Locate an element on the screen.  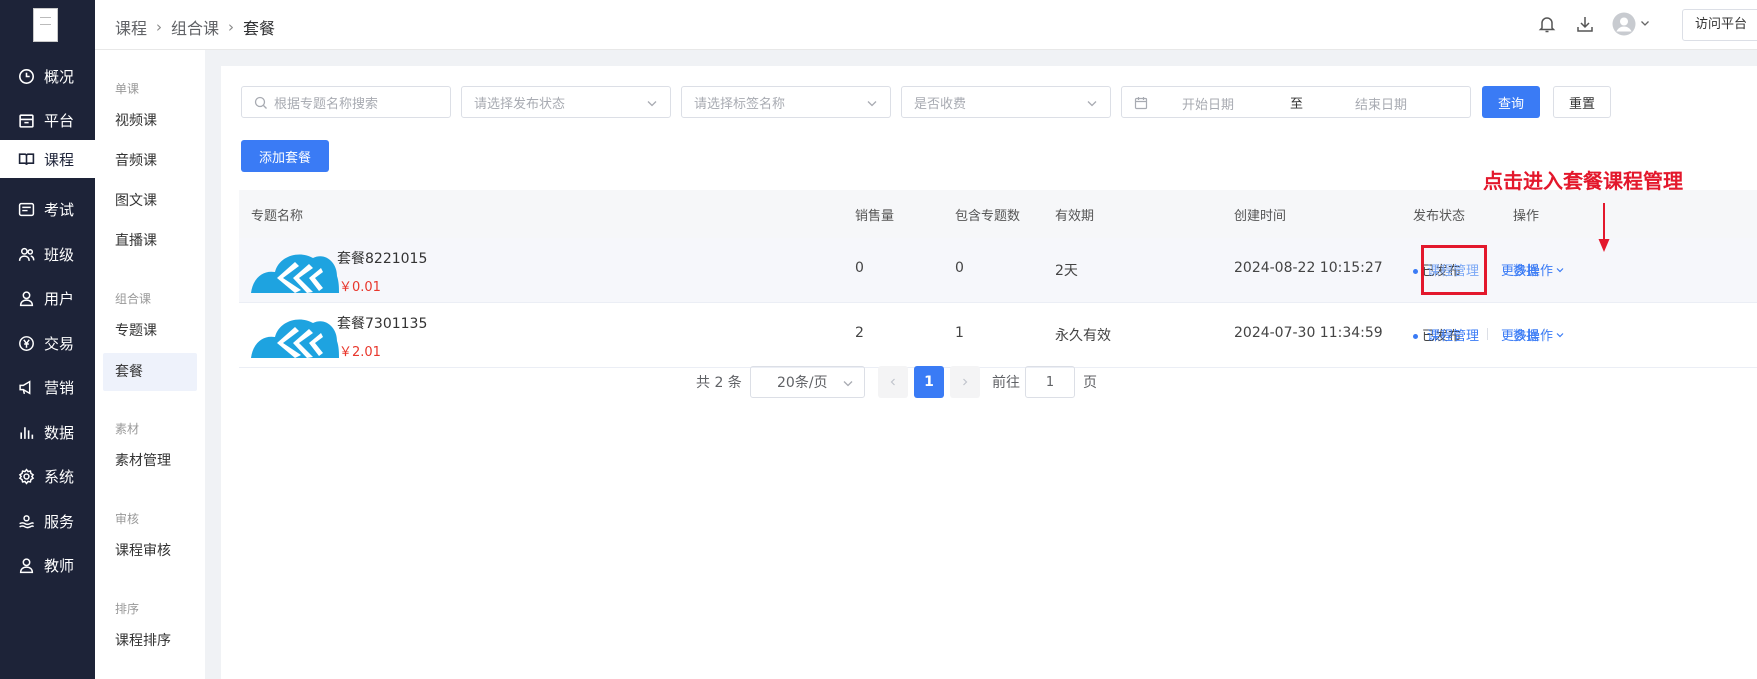
query-button: 查询 is located at coordinates (1511, 102).